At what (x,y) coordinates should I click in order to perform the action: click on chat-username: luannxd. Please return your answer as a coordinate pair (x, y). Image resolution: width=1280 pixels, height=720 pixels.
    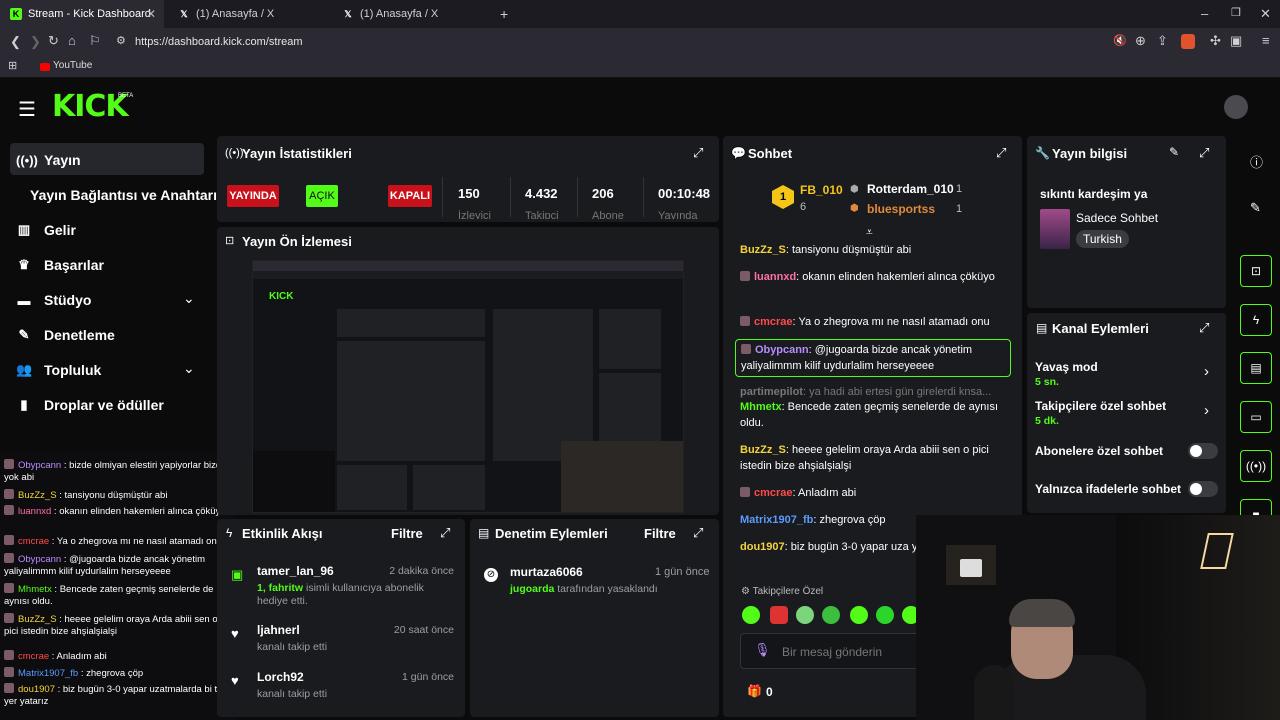
    Looking at the image, I should click on (775, 277).